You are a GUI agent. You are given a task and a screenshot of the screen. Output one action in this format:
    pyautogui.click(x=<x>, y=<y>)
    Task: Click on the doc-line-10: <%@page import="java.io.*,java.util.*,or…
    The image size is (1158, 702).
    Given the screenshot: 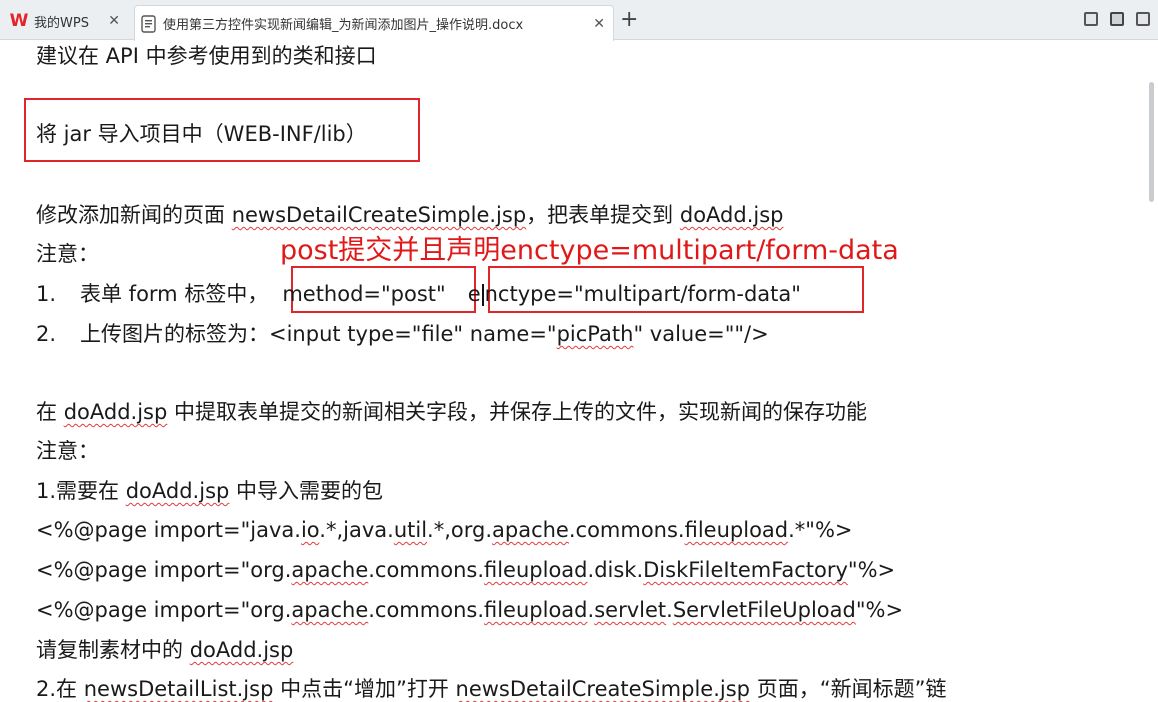 What is the action you would take?
    pyautogui.click(x=444, y=530)
    